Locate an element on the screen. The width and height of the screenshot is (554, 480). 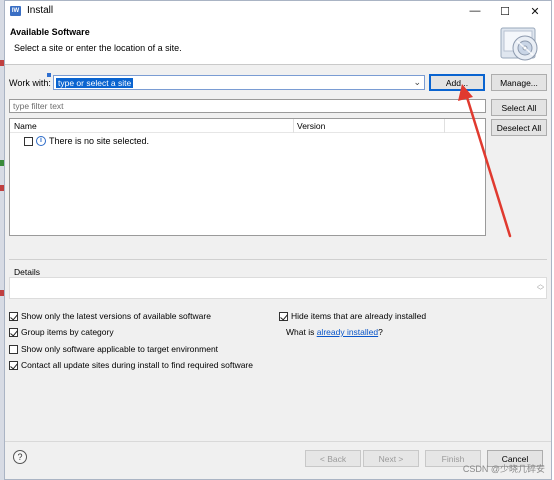
minimize-icon: — is located at coordinates (475, 11).